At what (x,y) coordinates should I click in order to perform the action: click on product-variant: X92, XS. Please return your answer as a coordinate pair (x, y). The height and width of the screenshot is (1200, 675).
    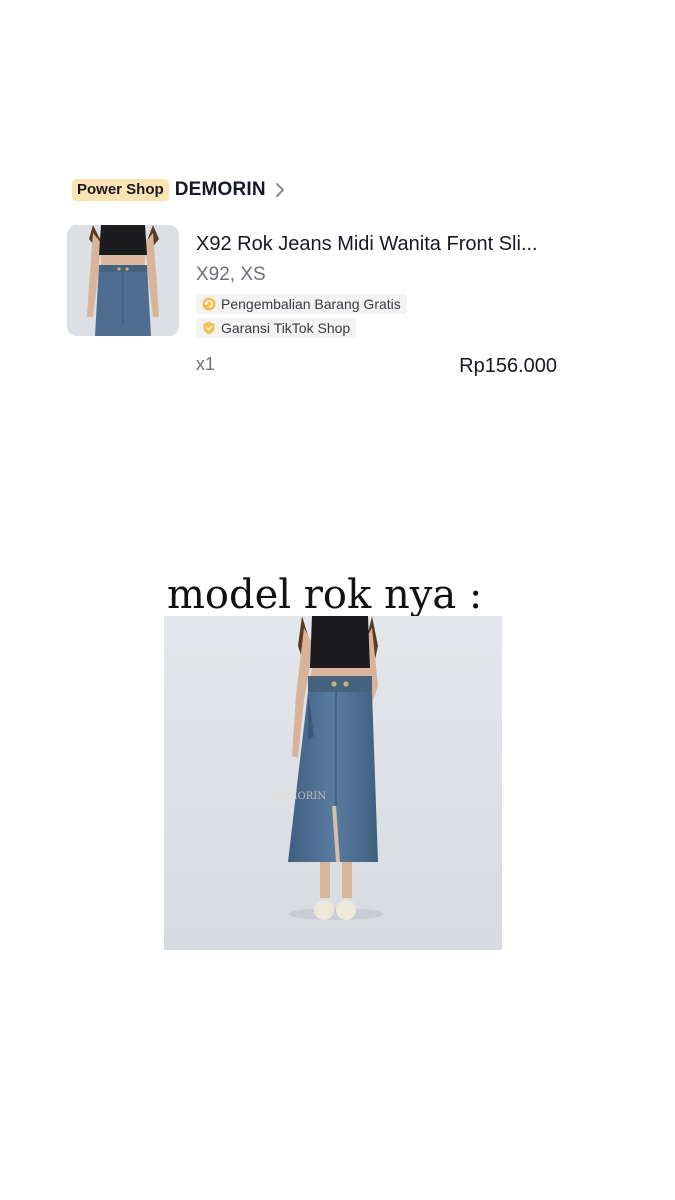
    Looking at the image, I should click on (231, 274).